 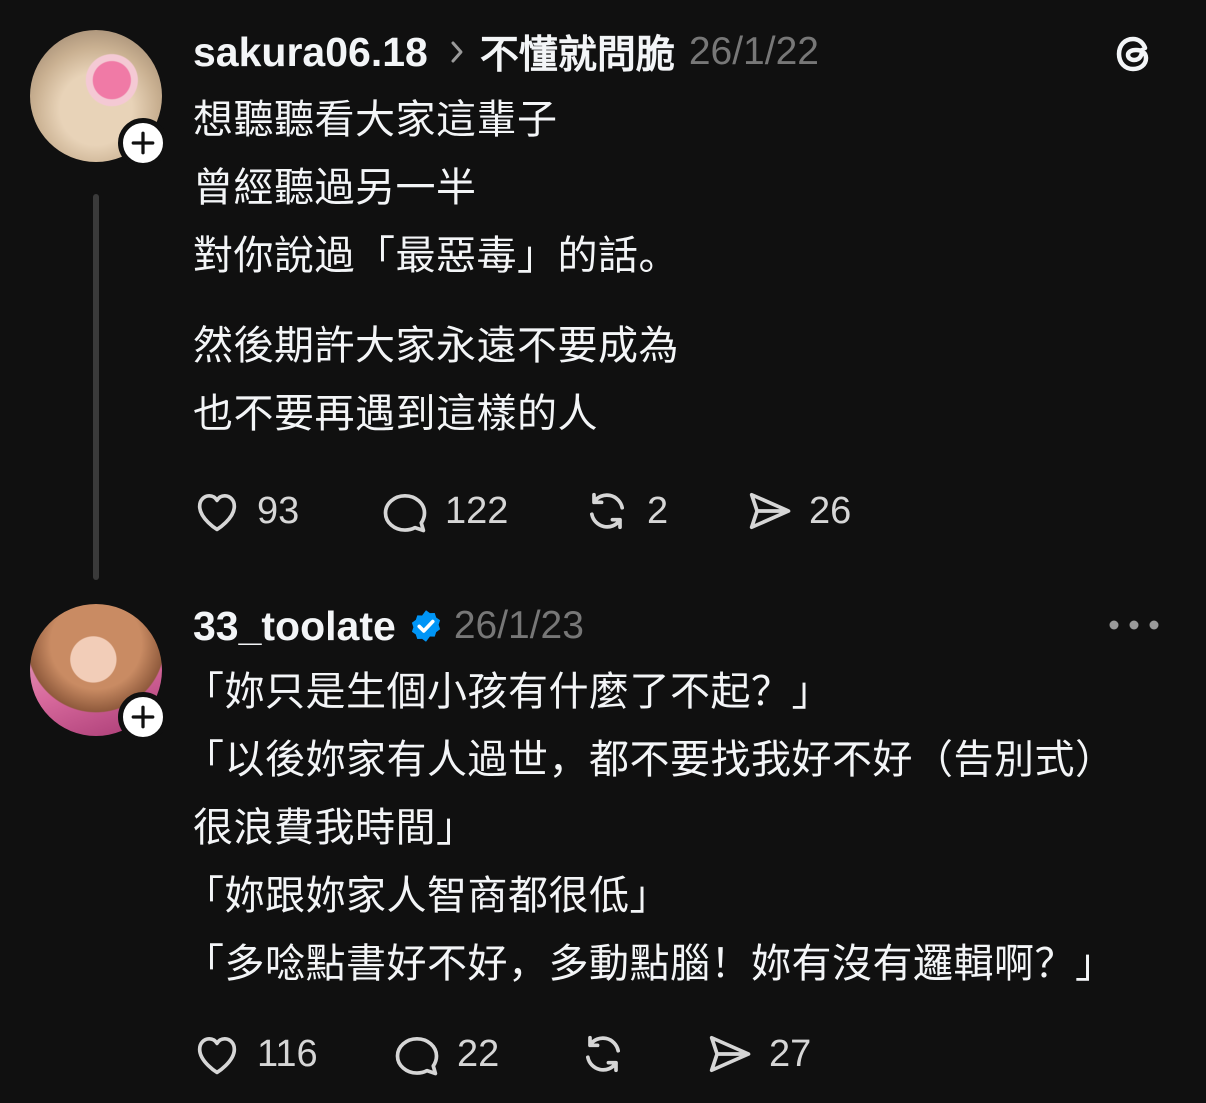 What do you see at coordinates (478, 1053) in the screenshot?
I see `reply-count: 22` at bounding box center [478, 1053].